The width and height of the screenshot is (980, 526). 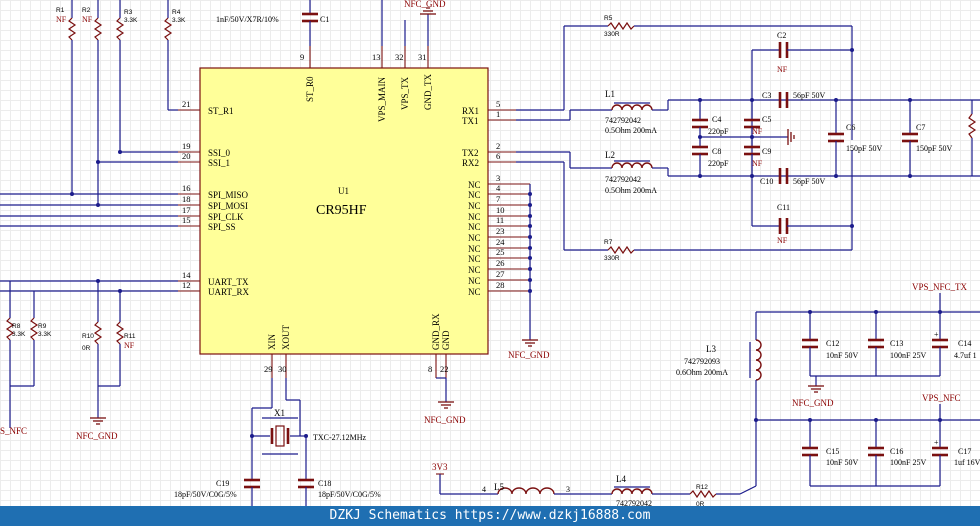 What do you see at coordinates (766, 95) in the screenshot?
I see `svg-text: C3` at bounding box center [766, 95].